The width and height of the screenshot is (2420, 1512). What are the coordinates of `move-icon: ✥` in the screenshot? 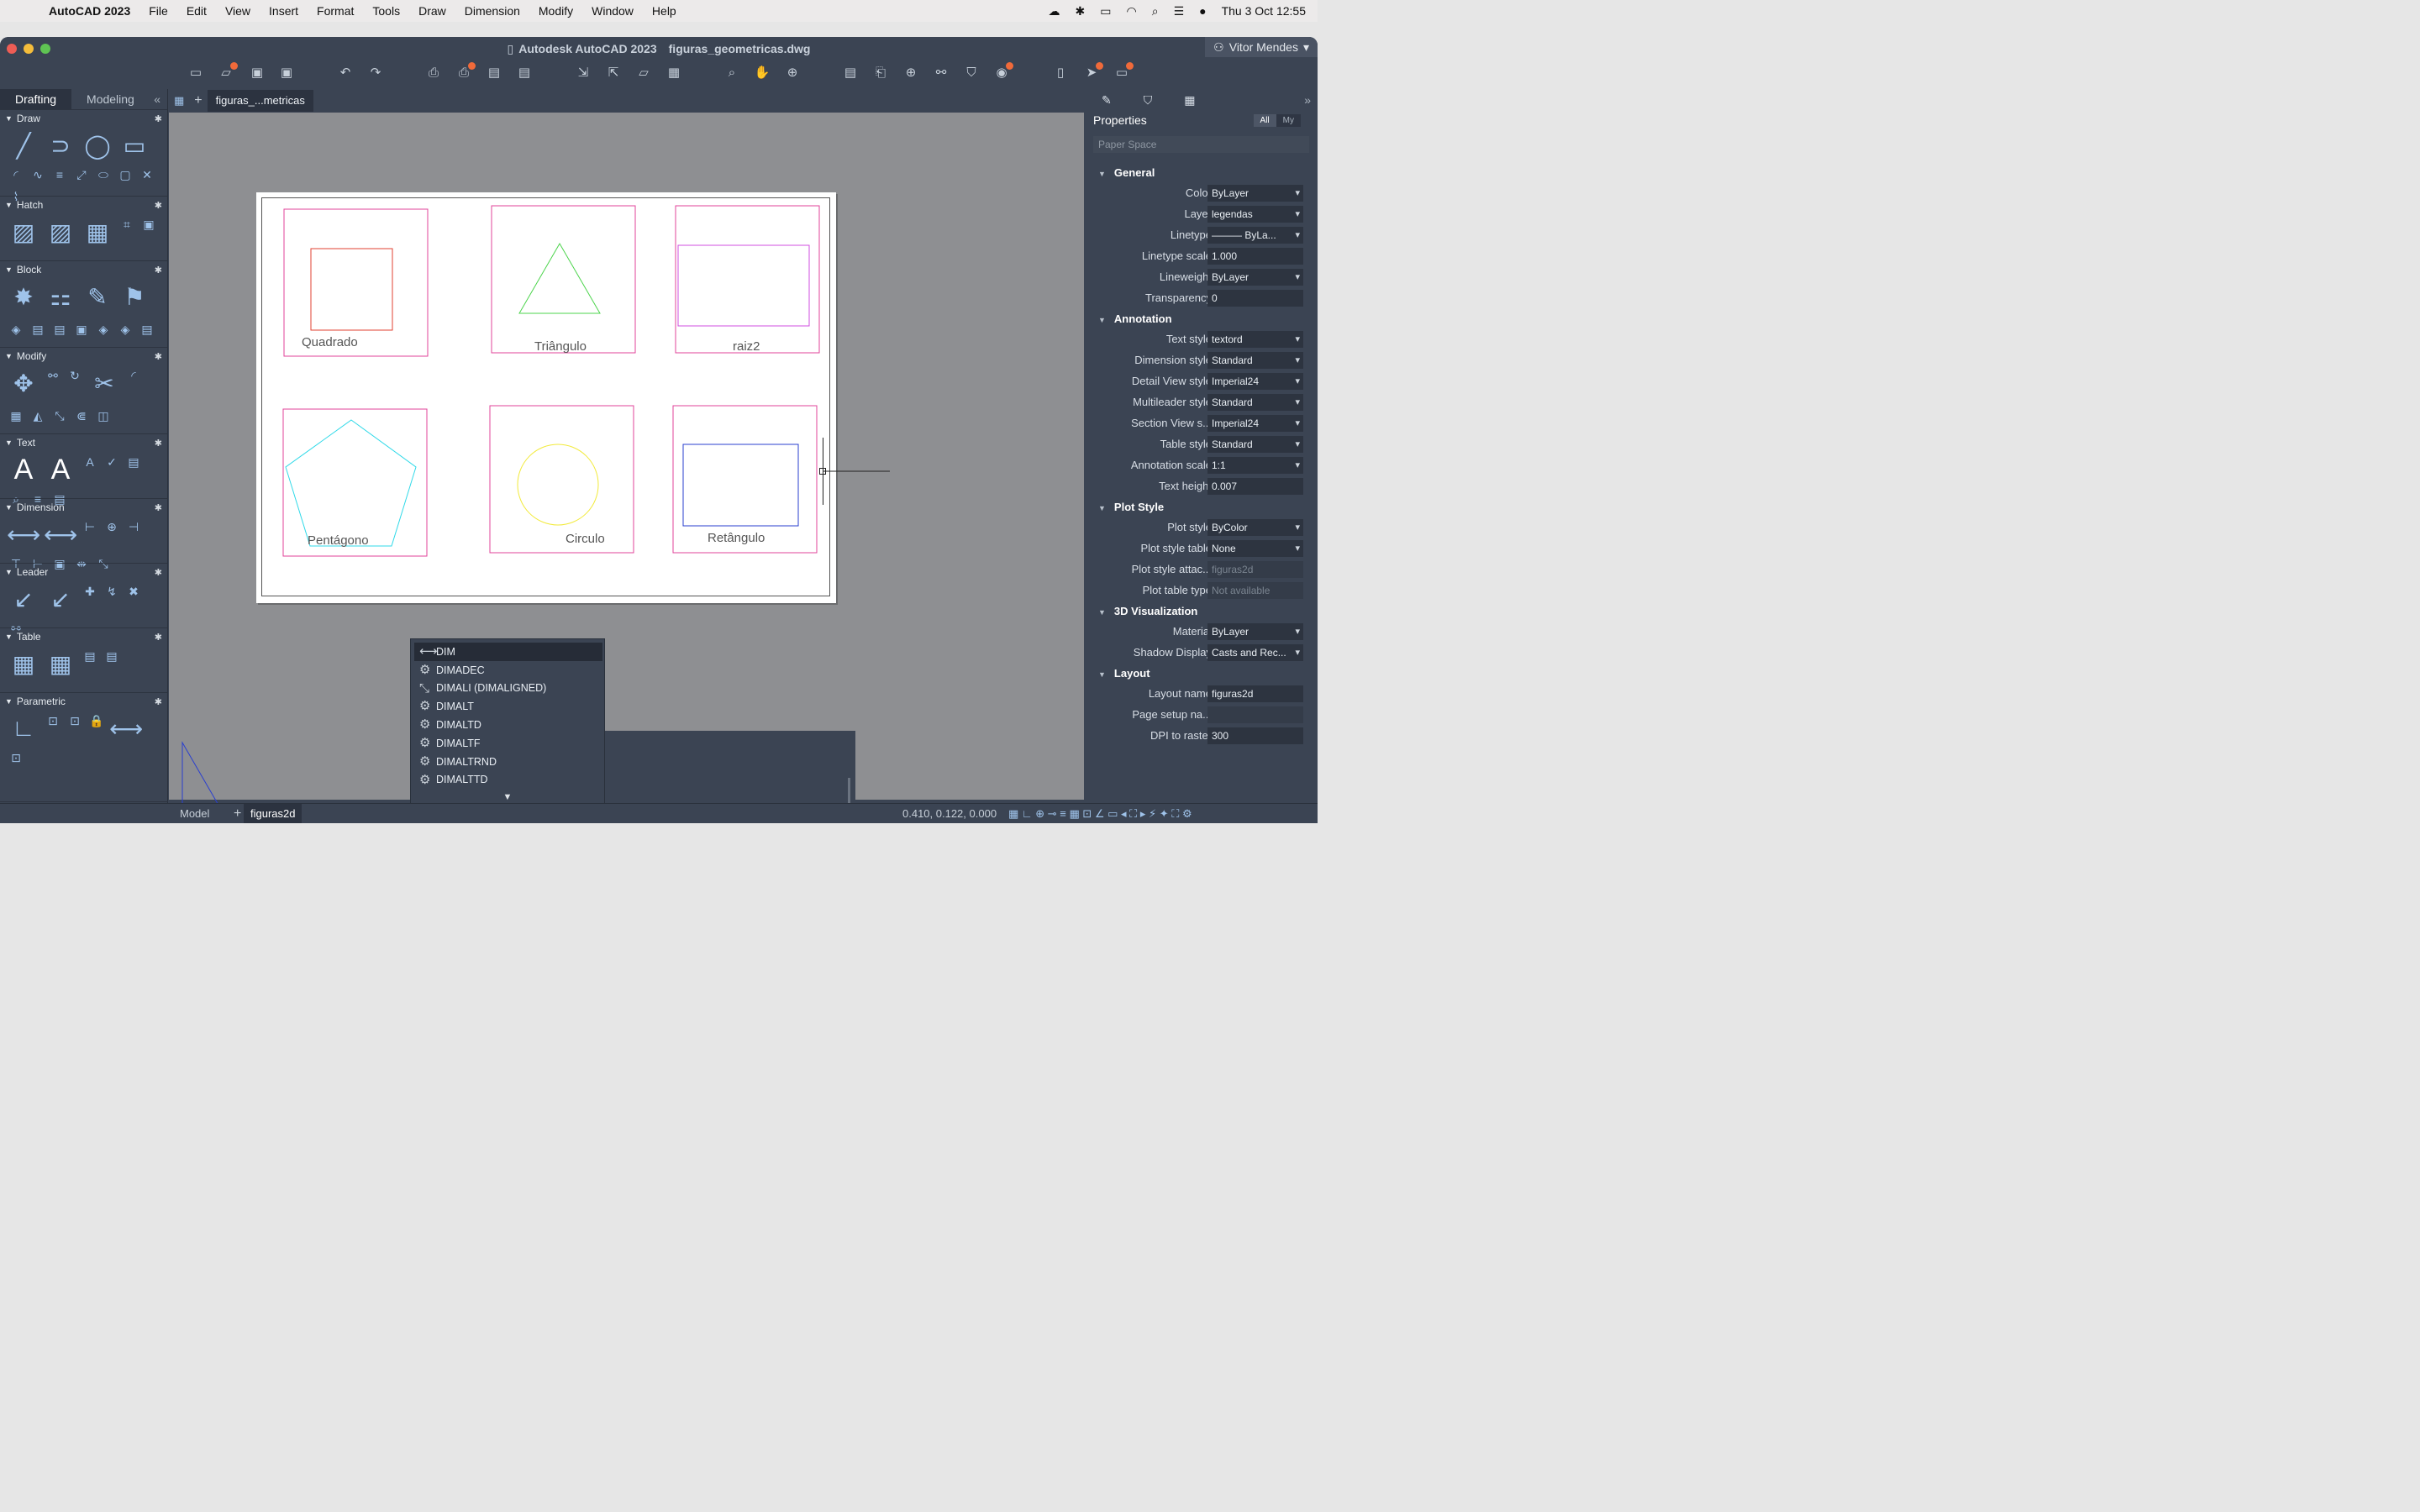 It's located at (23, 383).